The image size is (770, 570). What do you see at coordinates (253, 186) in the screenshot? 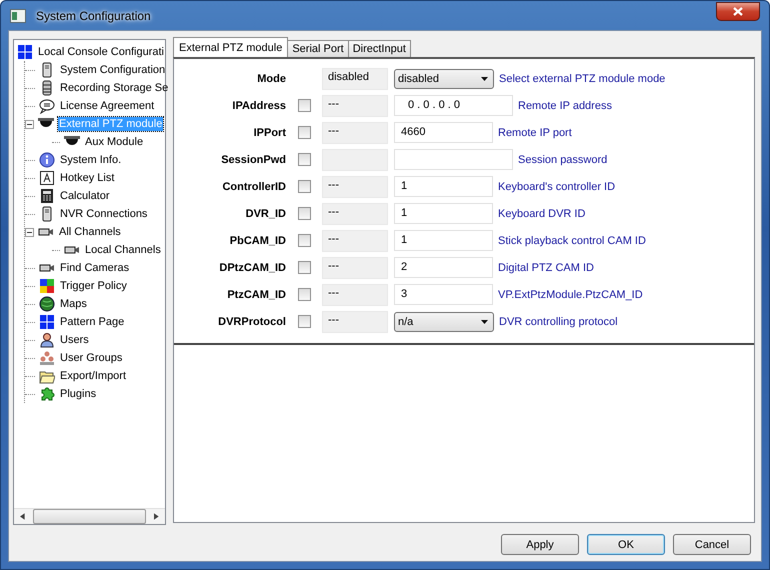
I see `field-label: ControllerID` at bounding box center [253, 186].